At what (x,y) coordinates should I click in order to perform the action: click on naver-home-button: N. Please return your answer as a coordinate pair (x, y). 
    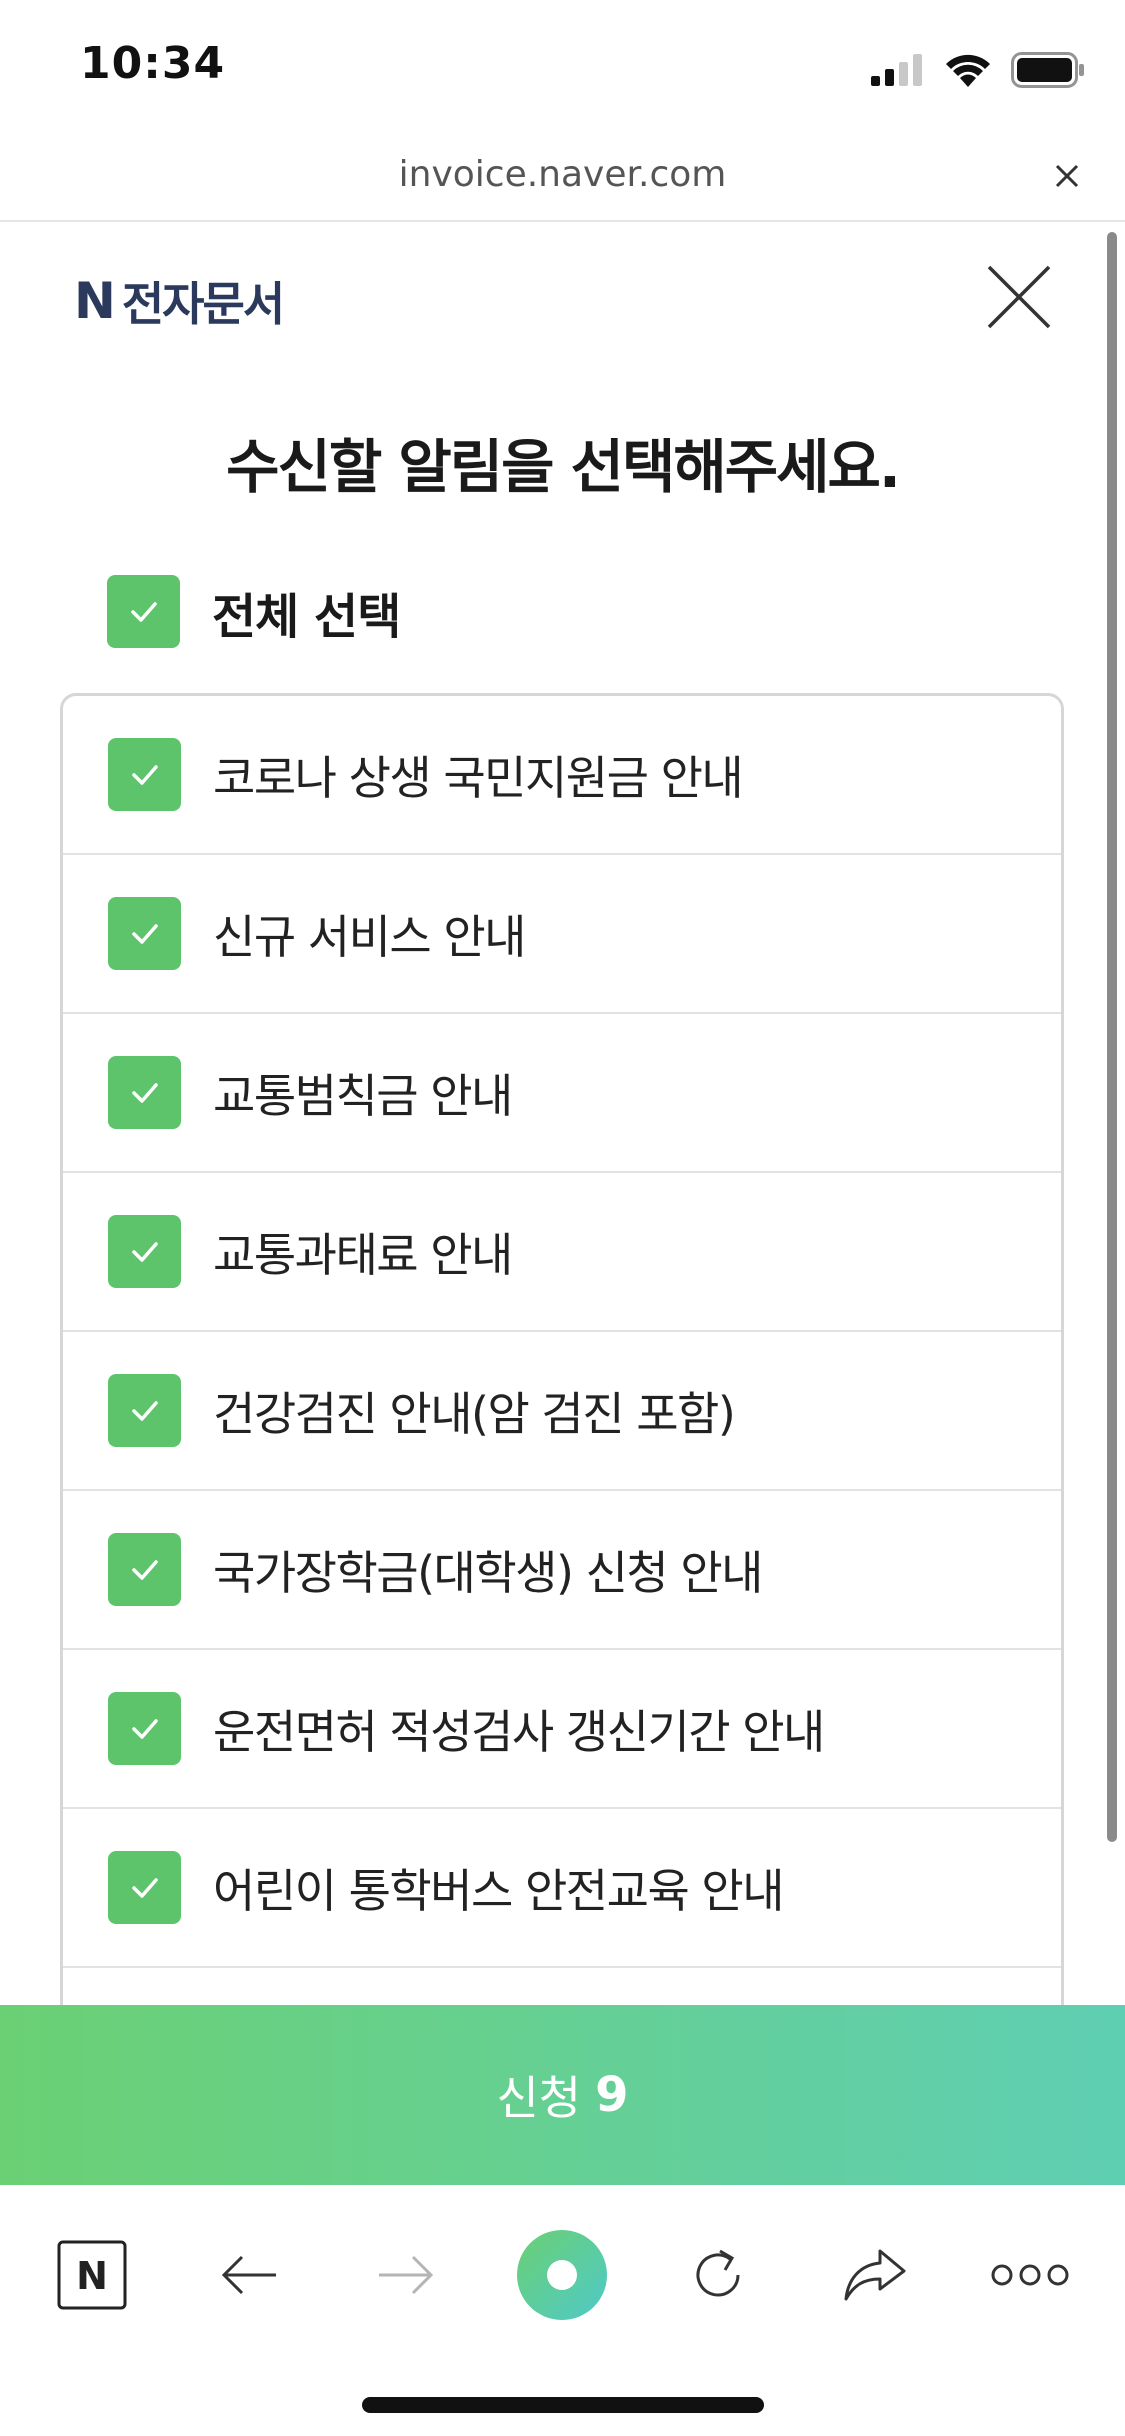
    Looking at the image, I should click on (92, 2275).